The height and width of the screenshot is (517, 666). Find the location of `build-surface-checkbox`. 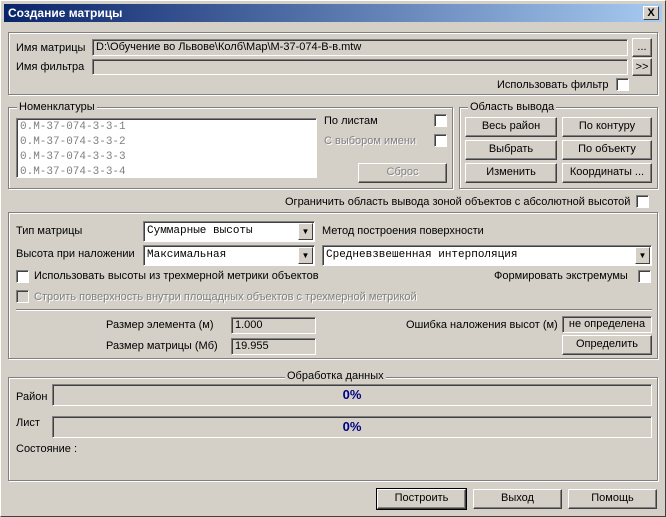

build-surface-checkbox is located at coordinates (22, 296).